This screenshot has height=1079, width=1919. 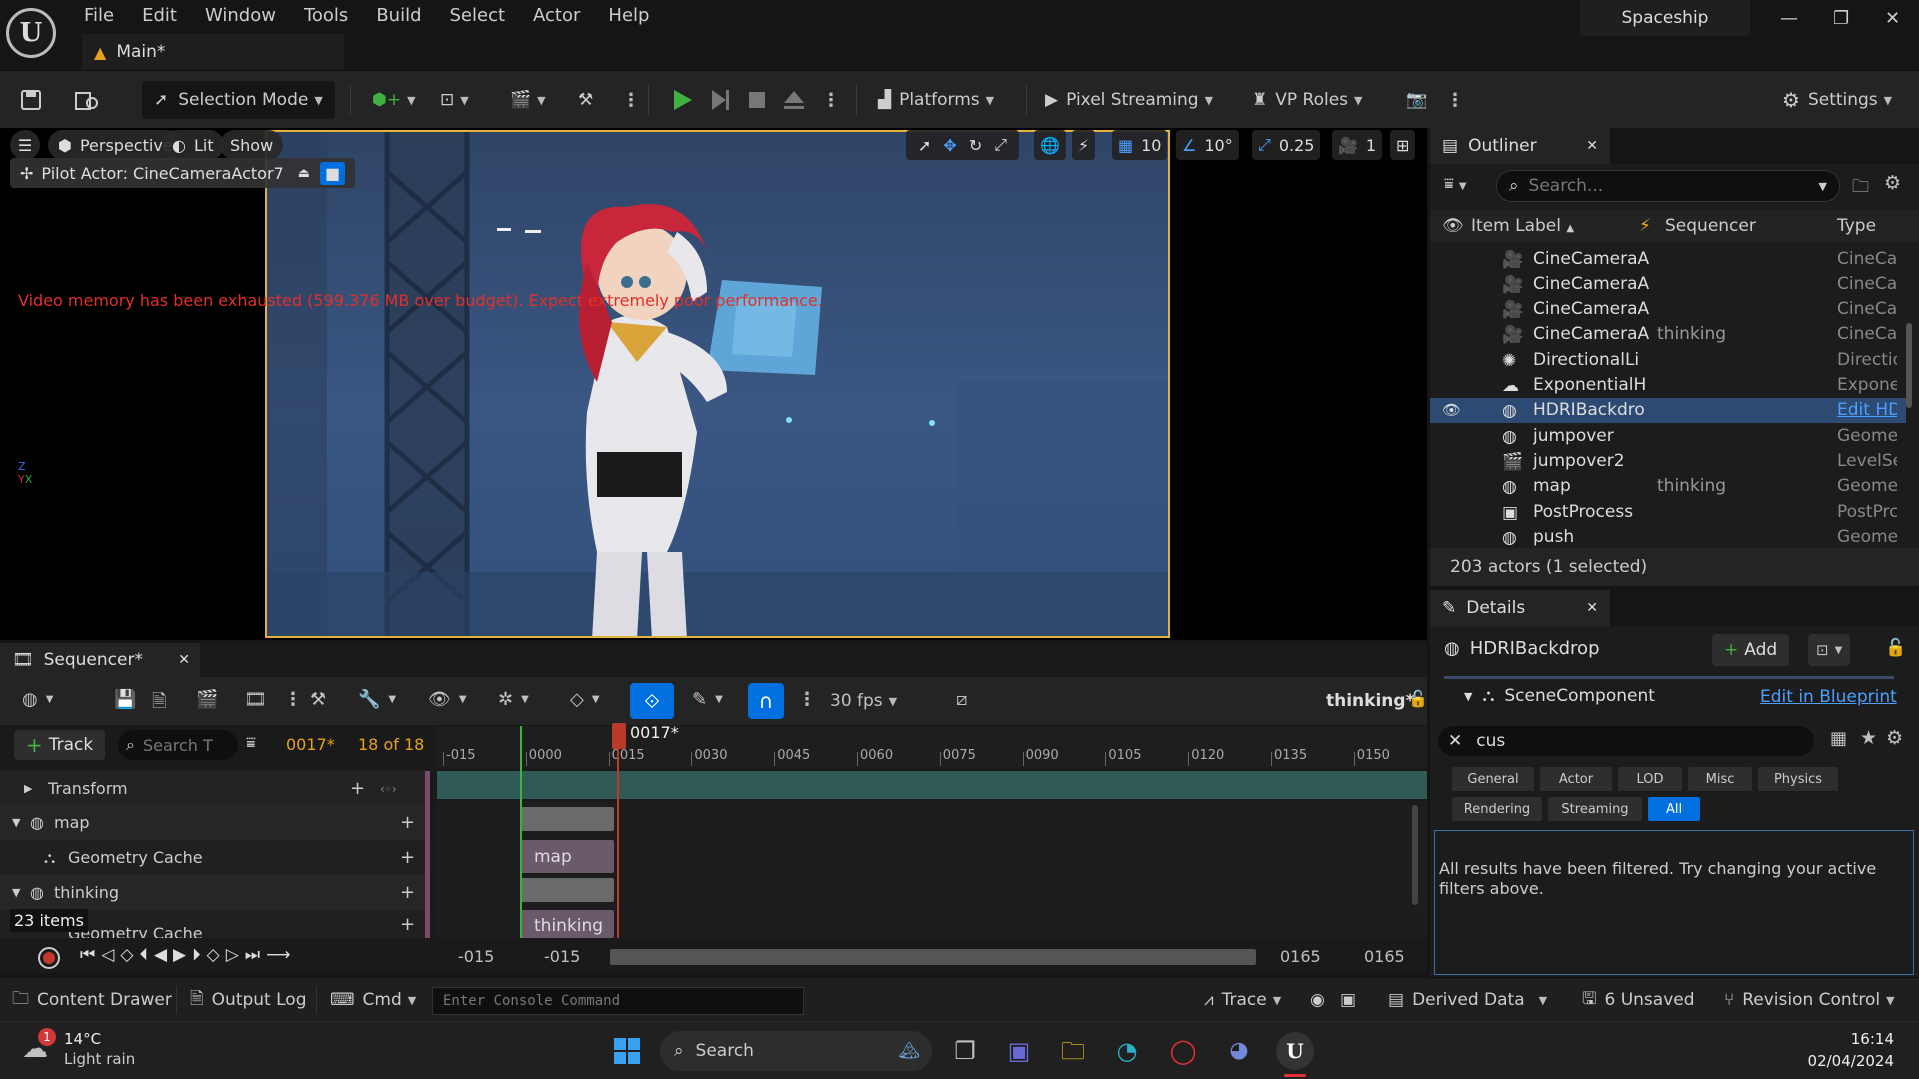 What do you see at coordinates (1665, 359) in the screenshot?
I see `outliner-row: ✺ DirectionalLi Directio` at bounding box center [1665, 359].